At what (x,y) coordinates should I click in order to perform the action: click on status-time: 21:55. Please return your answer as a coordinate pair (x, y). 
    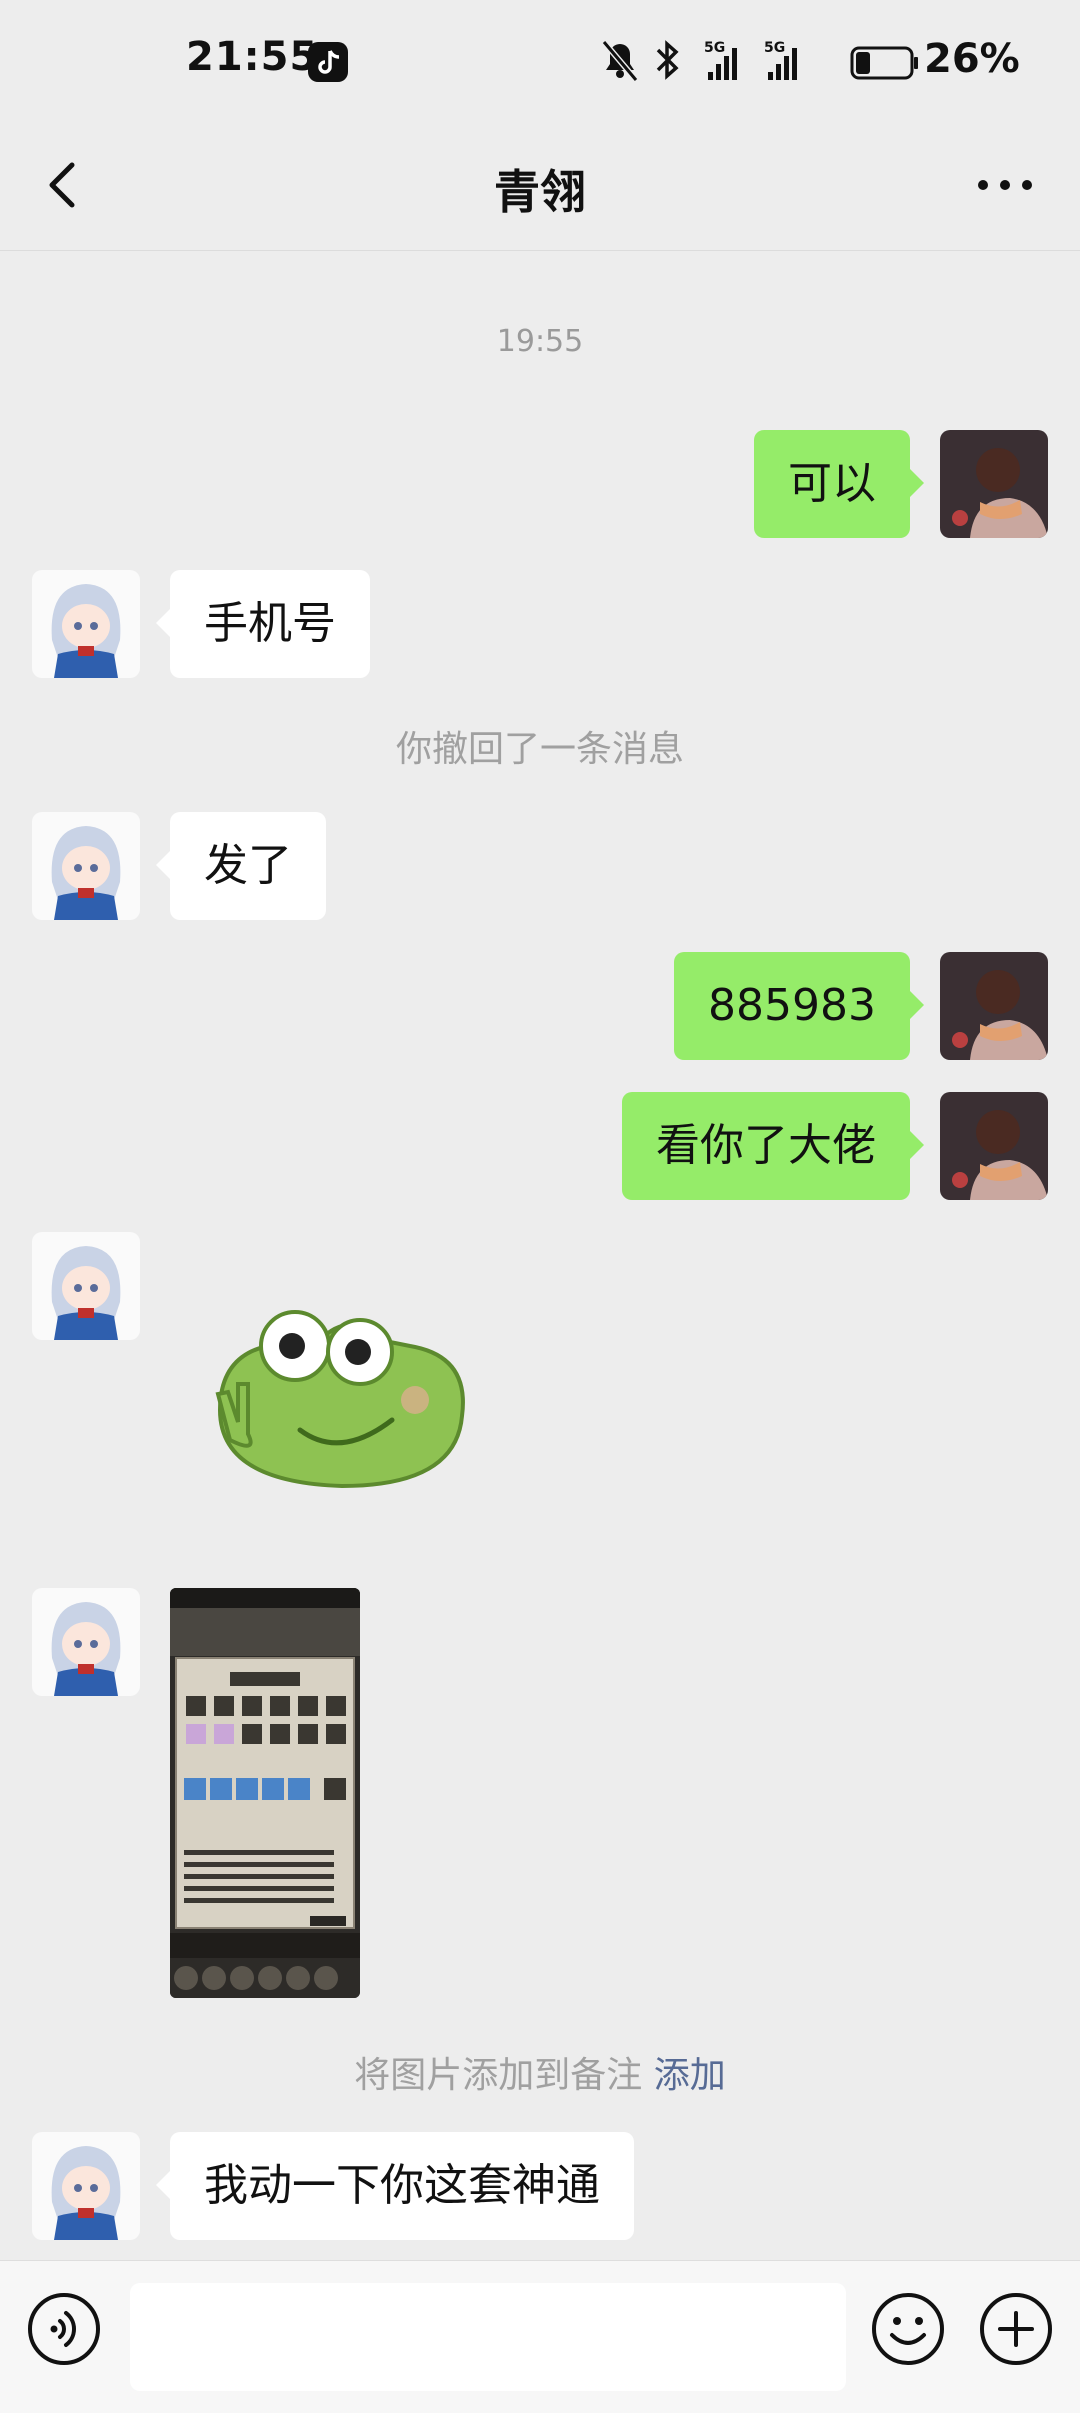
    Looking at the image, I should click on (252, 57).